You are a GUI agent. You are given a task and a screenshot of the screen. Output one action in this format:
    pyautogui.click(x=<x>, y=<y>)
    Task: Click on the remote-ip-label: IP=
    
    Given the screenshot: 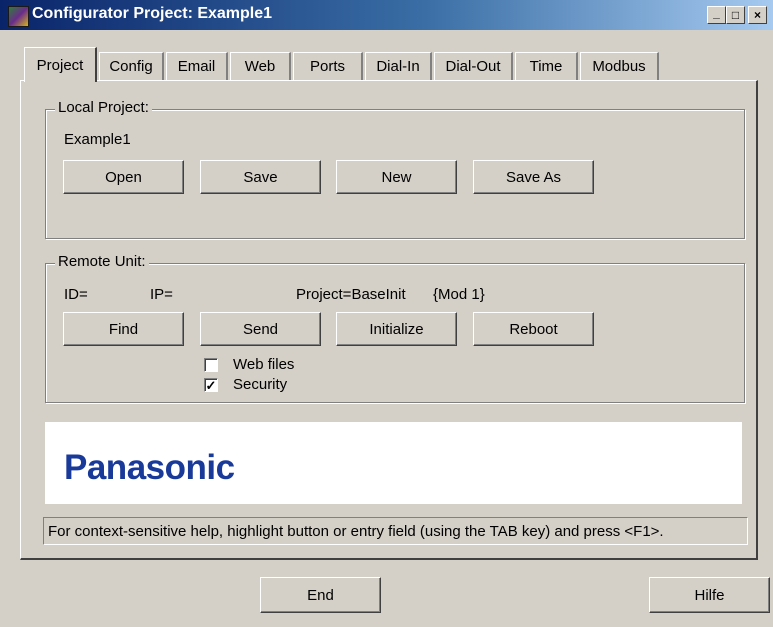 What is the action you would take?
    pyautogui.click(x=161, y=294)
    